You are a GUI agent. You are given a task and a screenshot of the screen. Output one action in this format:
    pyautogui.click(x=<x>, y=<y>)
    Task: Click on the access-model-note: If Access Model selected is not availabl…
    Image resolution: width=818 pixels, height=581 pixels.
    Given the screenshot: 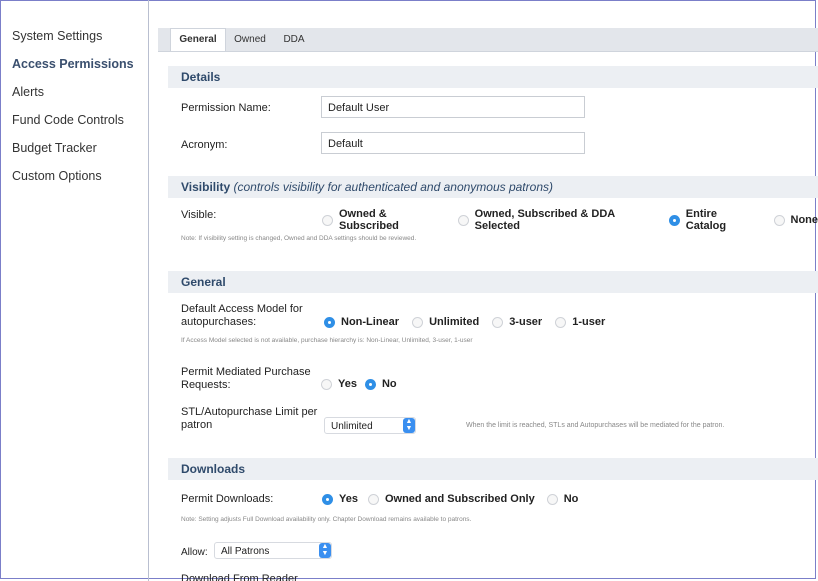 What is the action you would take?
    pyautogui.click(x=327, y=340)
    